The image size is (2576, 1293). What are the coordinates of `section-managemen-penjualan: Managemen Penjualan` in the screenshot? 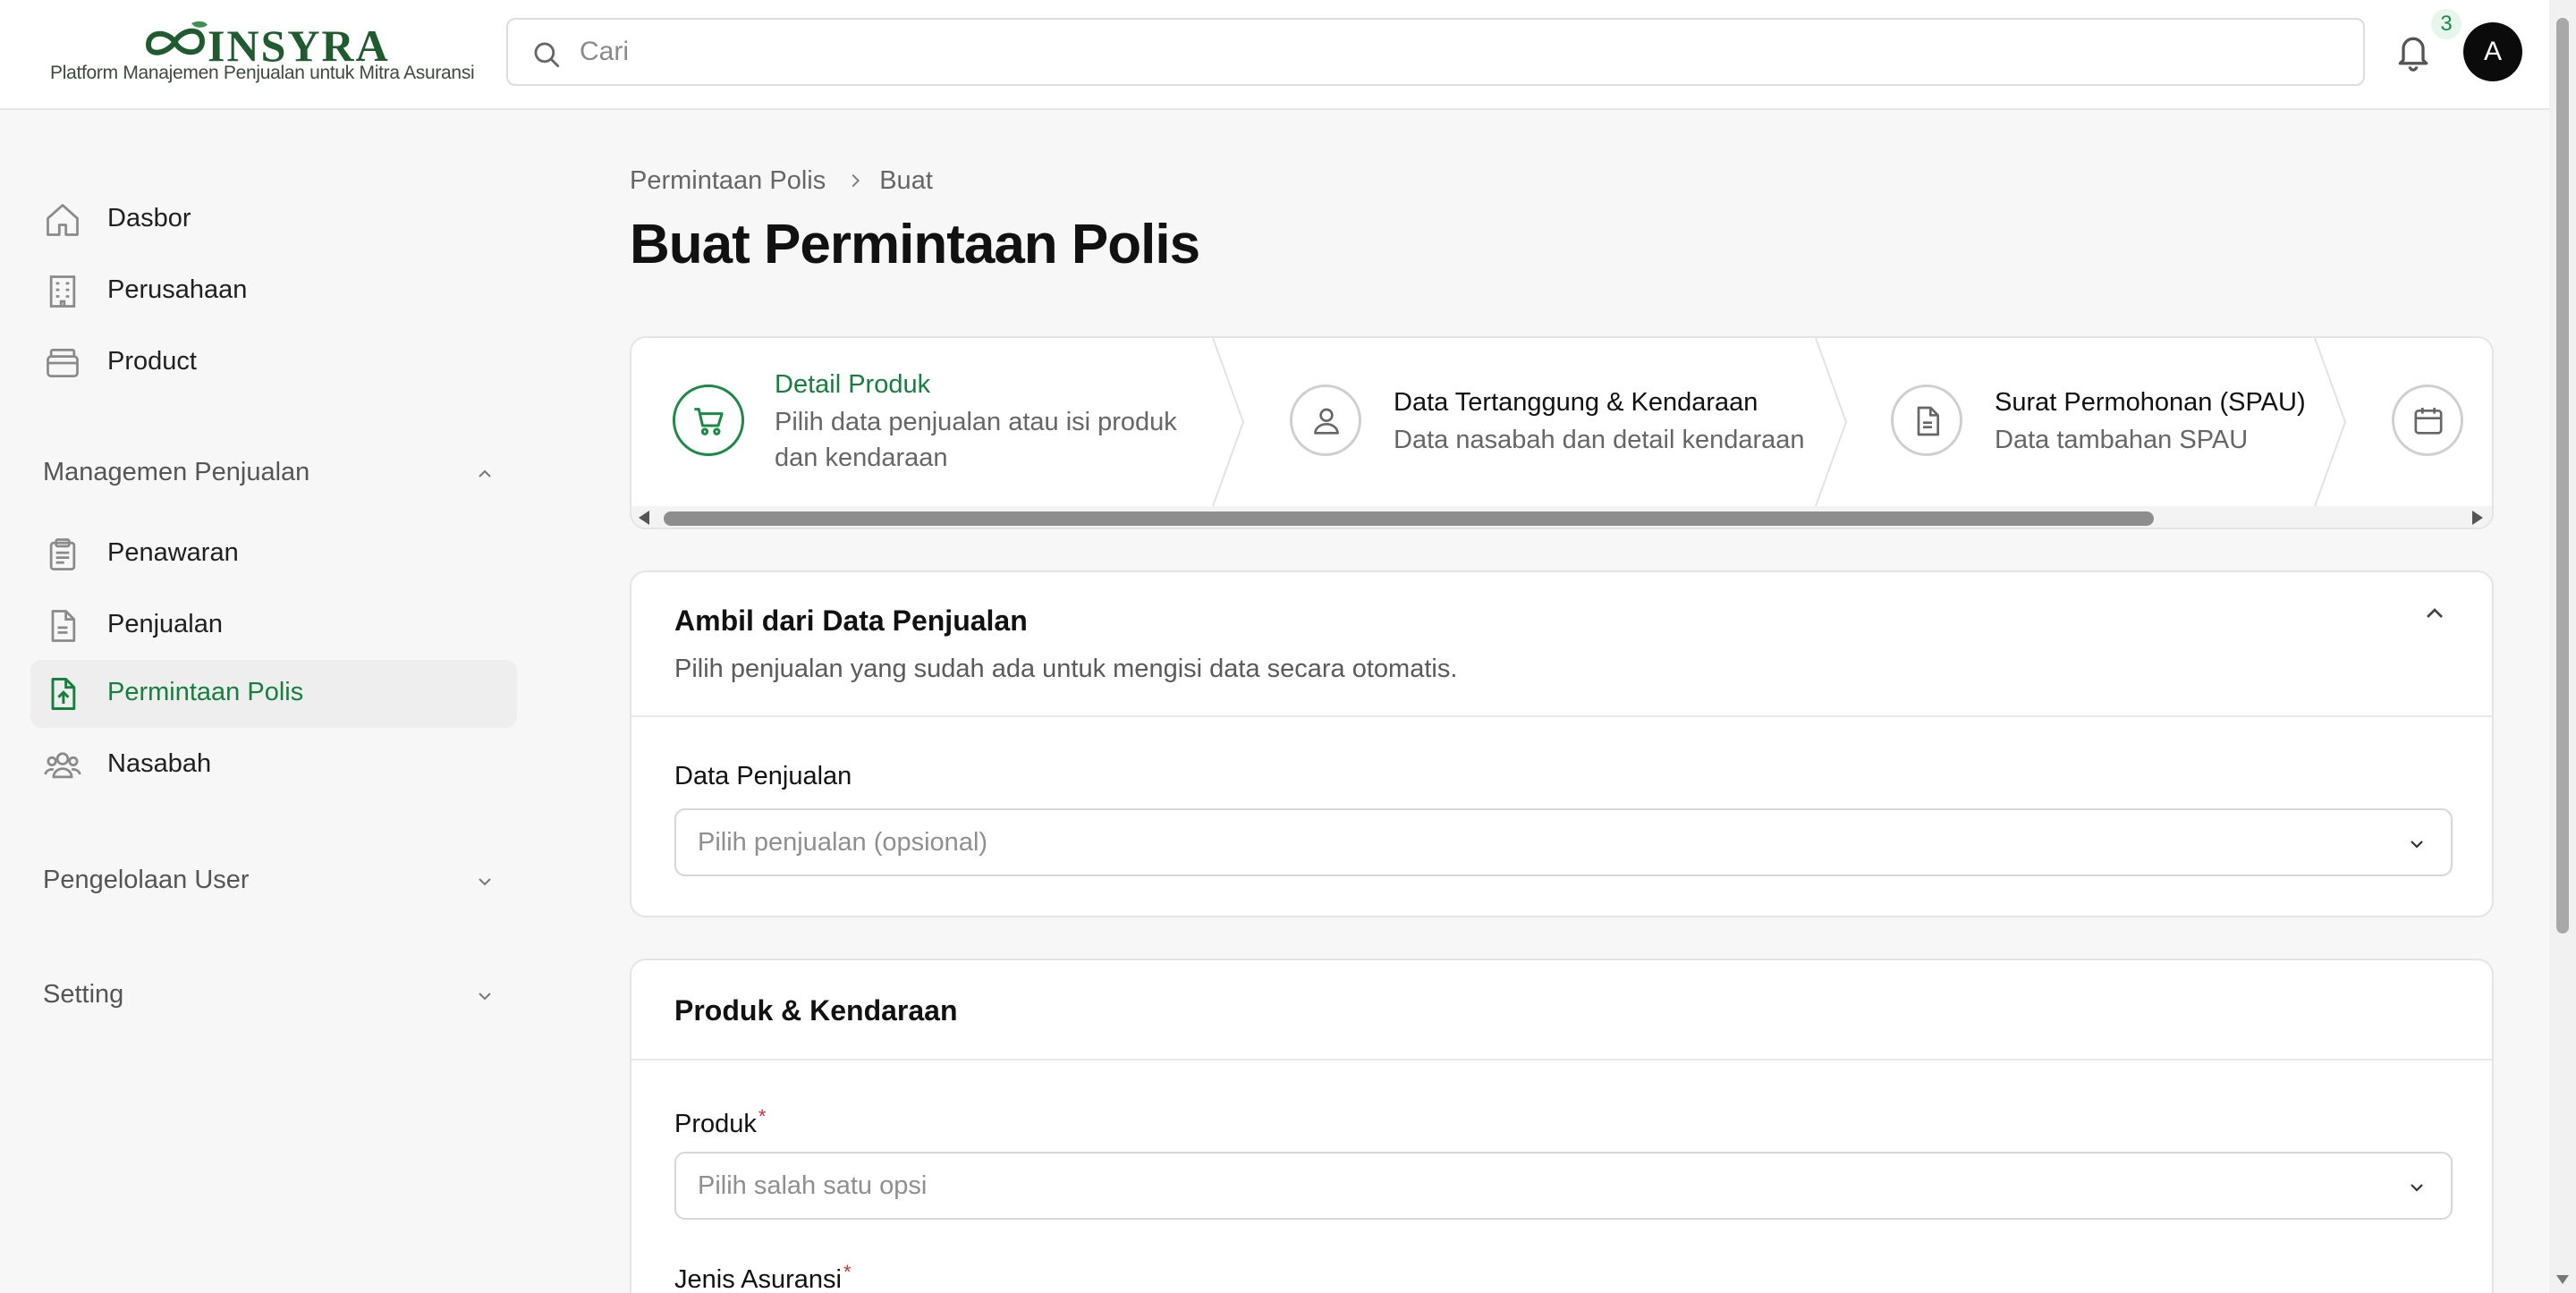 It's located at (271, 473).